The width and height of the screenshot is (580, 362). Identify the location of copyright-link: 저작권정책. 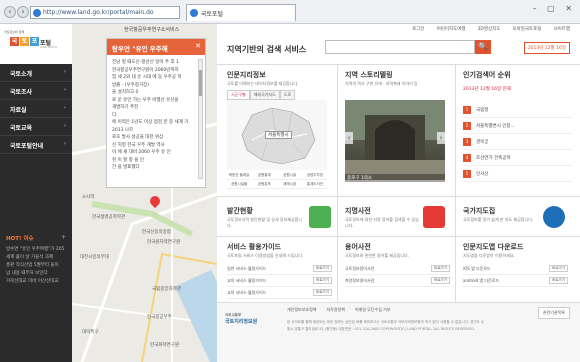
(335, 310).